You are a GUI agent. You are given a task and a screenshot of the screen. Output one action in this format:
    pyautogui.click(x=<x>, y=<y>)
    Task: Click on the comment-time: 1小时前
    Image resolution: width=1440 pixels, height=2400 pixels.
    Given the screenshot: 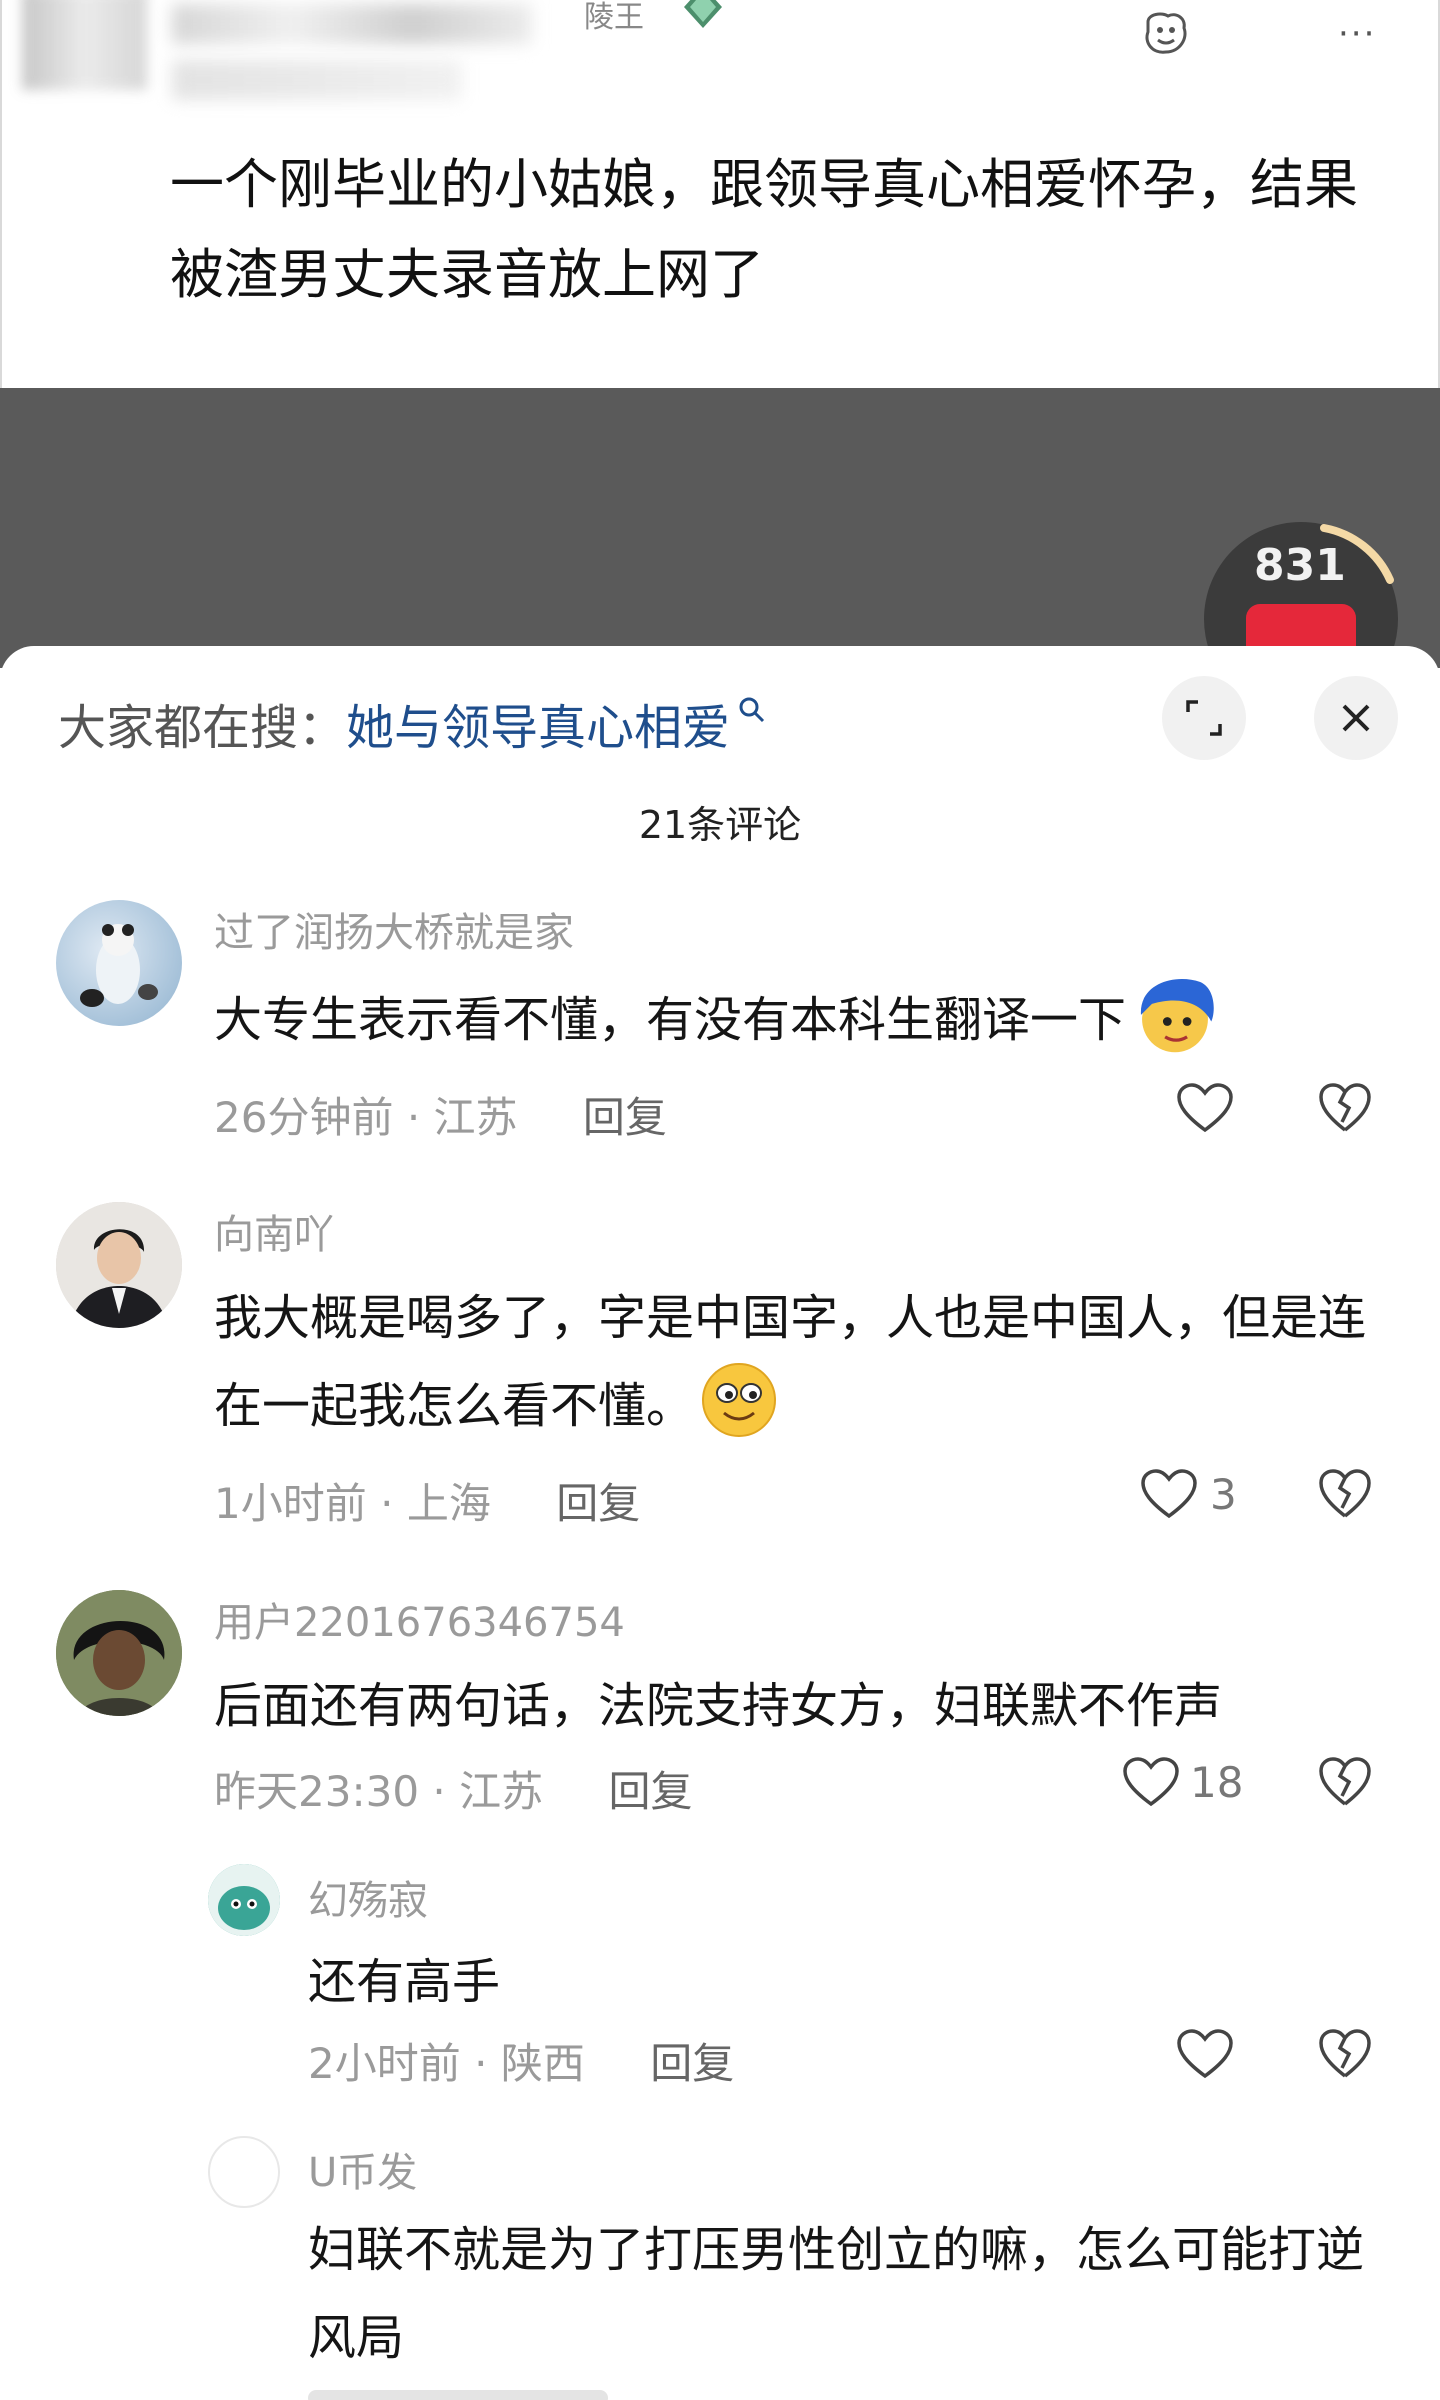 What is the action you would take?
    pyautogui.click(x=290, y=1503)
    